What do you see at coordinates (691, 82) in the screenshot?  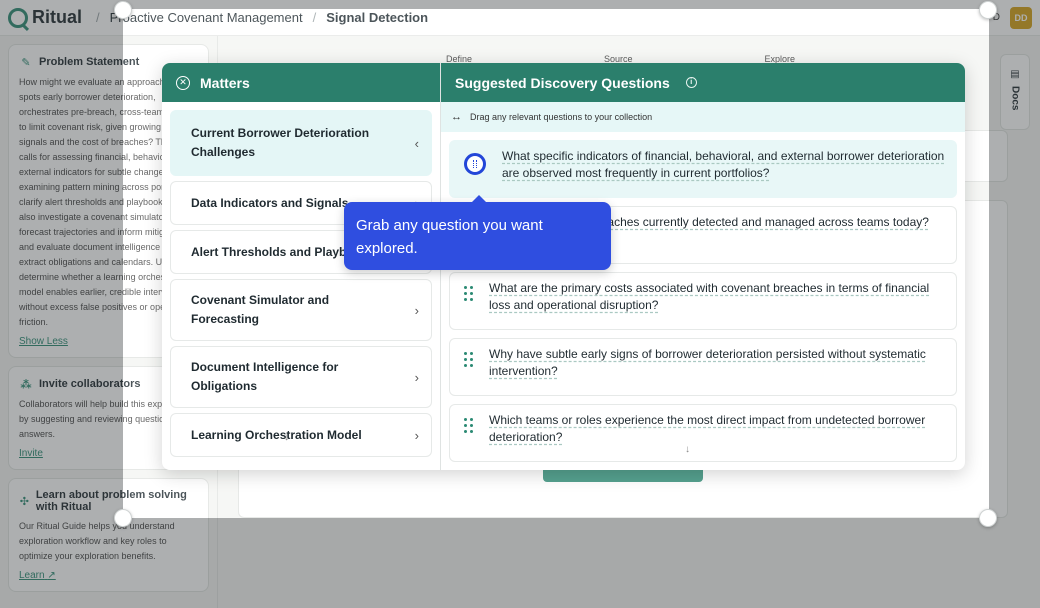 I see `info-icon: i` at bounding box center [691, 82].